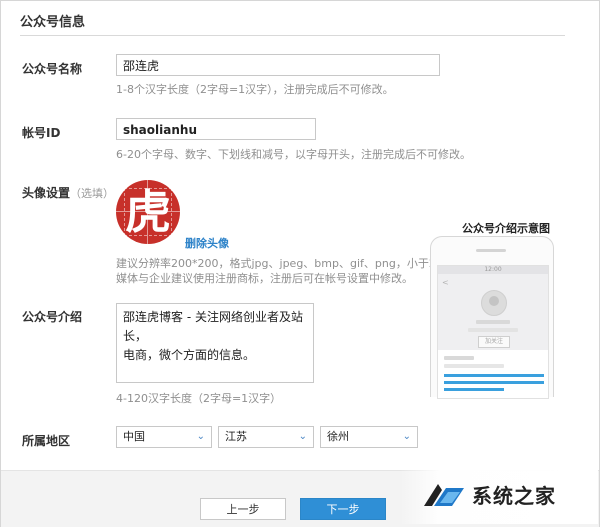 The height and width of the screenshot is (527, 600). Describe the element at coordinates (52, 69) in the screenshot. I see `name-label: 公众号名称` at that location.